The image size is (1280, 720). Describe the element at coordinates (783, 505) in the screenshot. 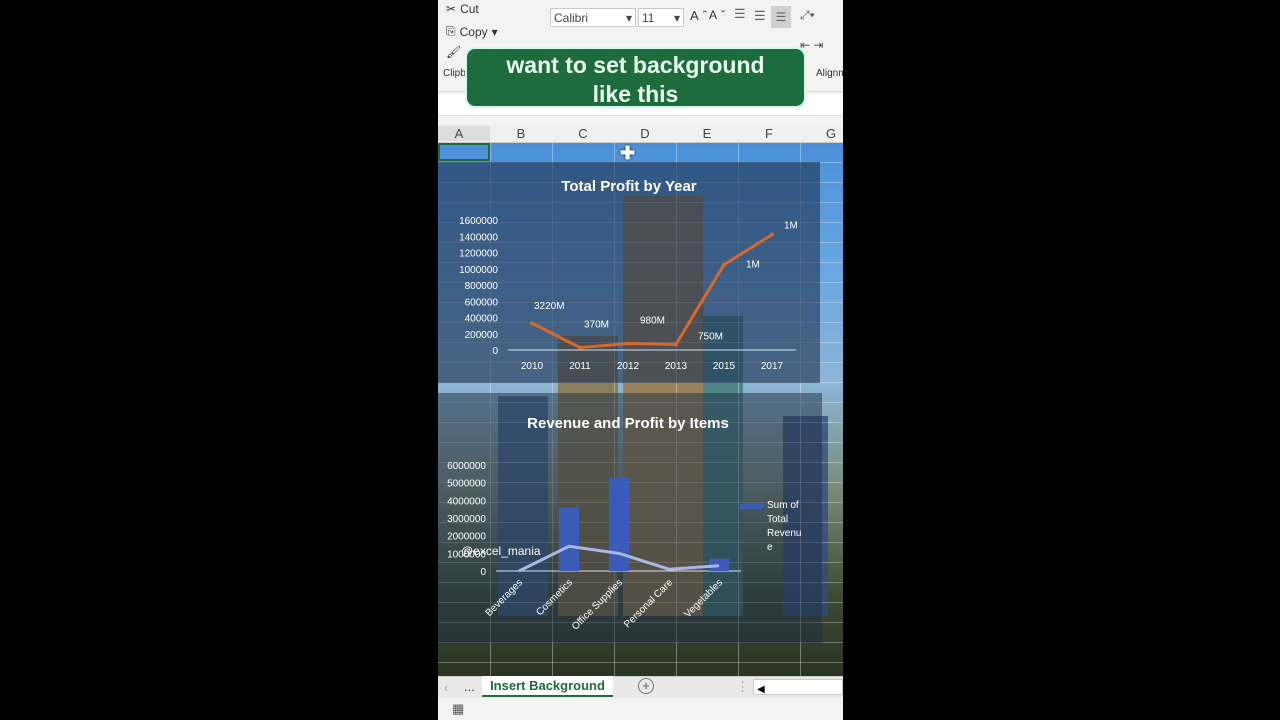

I see `legend-label: Sum of` at that location.